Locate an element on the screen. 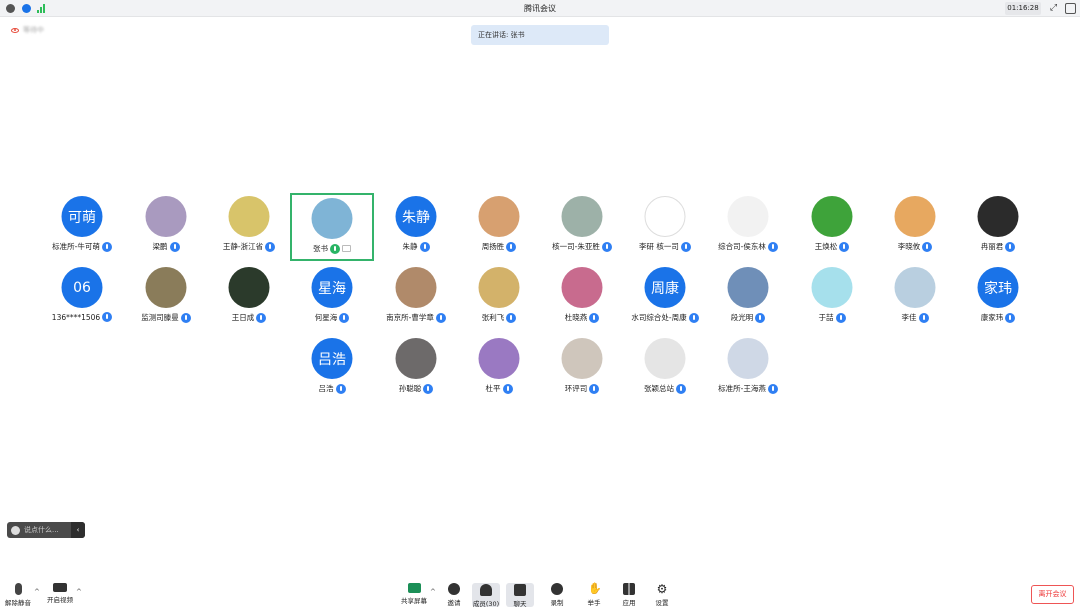  sidebar-toggle-icon is located at coordinates (1070, 8).